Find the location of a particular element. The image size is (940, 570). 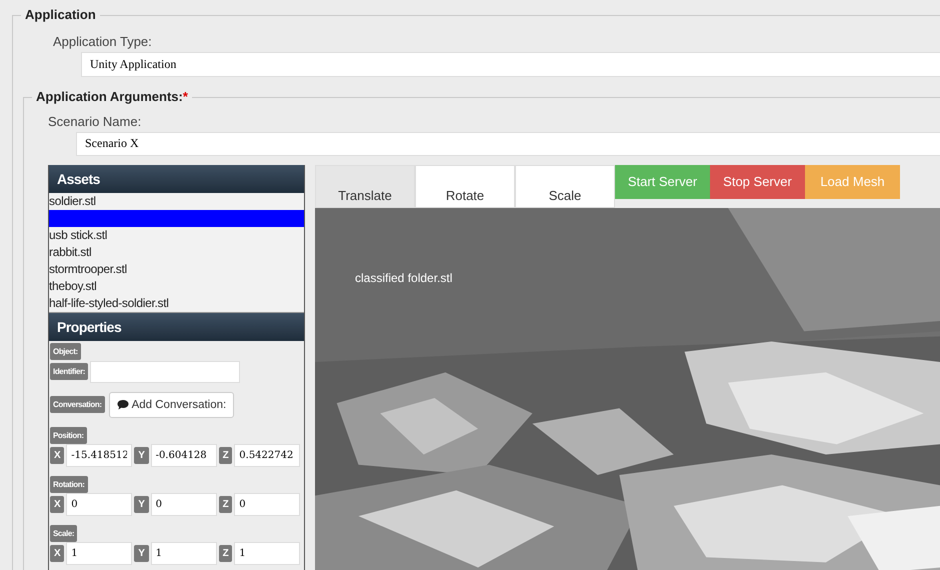

section-legend: Application Arguments:* is located at coordinates (112, 96).